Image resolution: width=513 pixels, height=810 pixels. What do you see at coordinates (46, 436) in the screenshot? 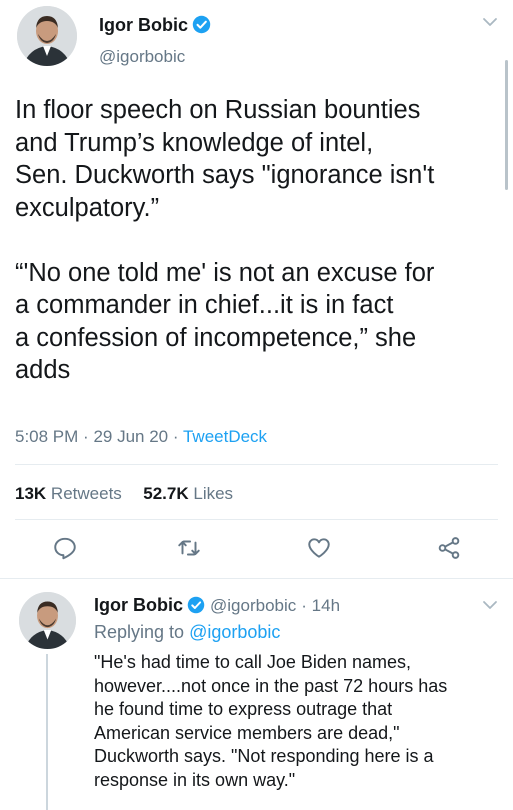
I see `tweet-time: 5:08 PM` at bounding box center [46, 436].